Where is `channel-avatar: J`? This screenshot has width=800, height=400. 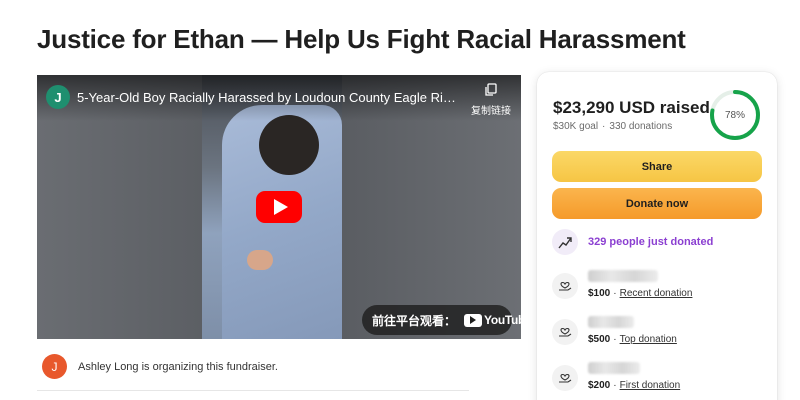 channel-avatar: J is located at coordinates (58, 97).